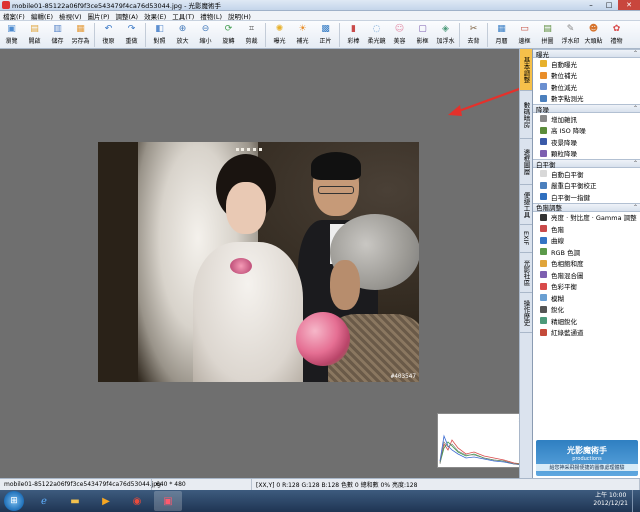 This screenshot has width=640, height=512. Describe the element at coordinates (205, 28) in the screenshot. I see `zoom-out-icon: ⊖` at that location.